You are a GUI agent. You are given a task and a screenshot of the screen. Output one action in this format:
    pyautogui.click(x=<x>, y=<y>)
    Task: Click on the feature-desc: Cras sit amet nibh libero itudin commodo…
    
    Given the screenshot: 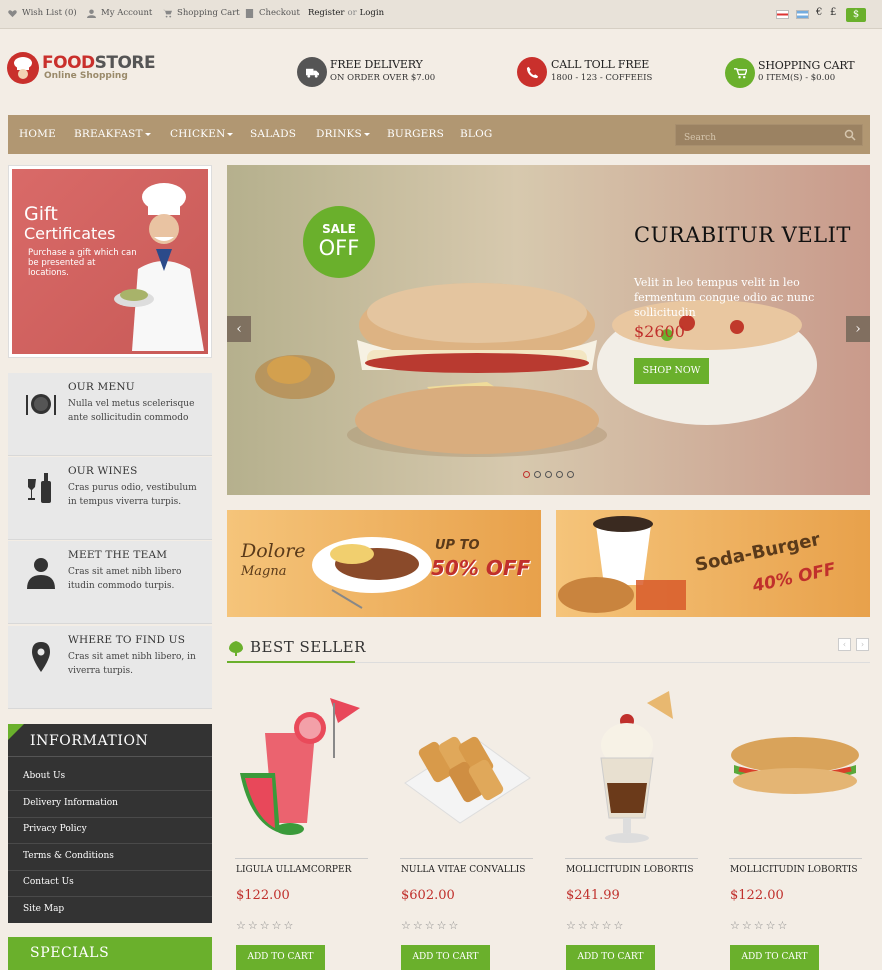 What is the action you would take?
    pyautogui.click(x=125, y=579)
    